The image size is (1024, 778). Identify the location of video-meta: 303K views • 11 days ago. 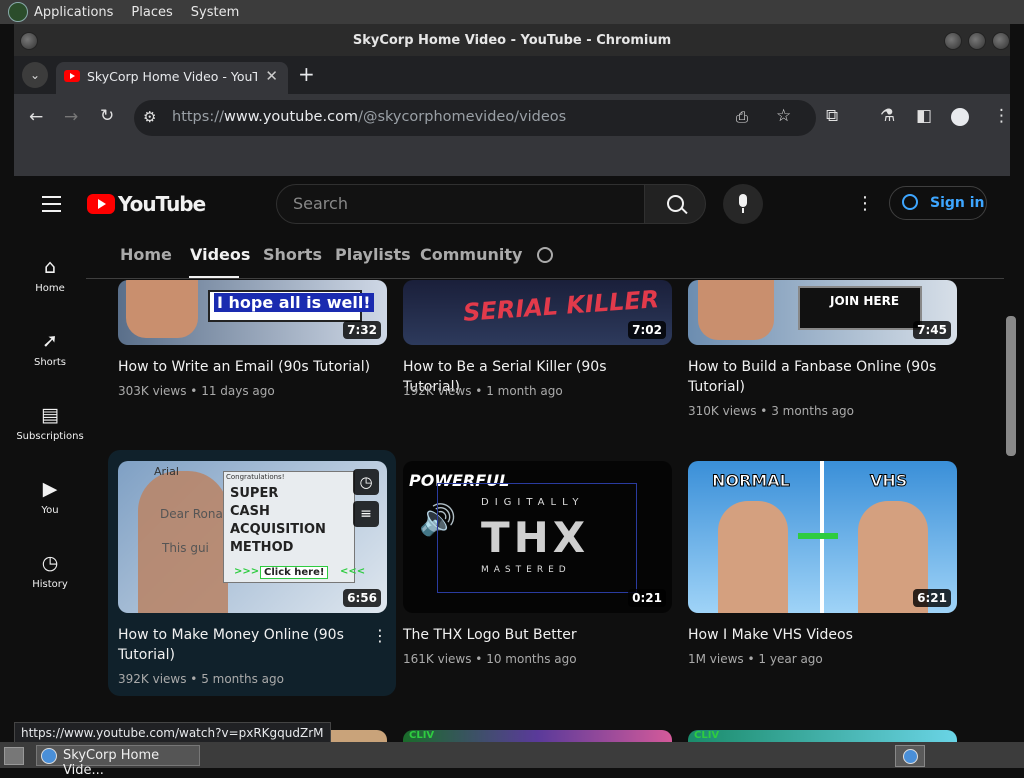
(196, 391).